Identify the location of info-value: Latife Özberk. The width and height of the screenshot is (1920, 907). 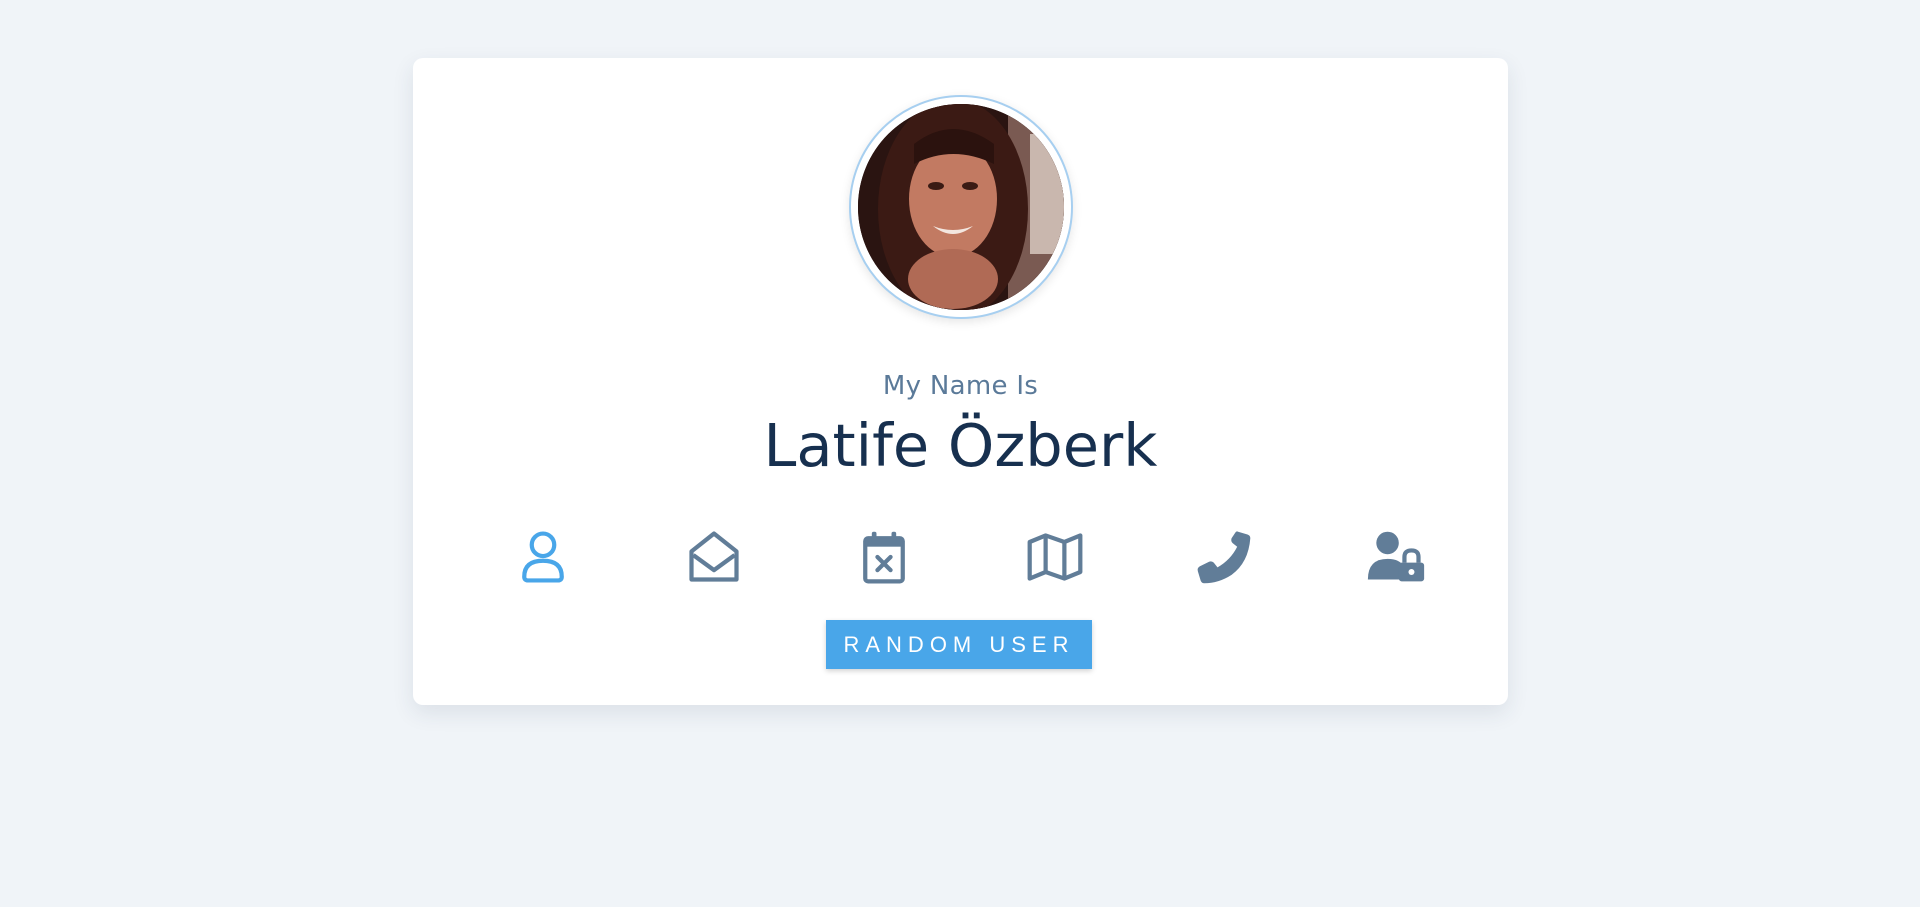
(960, 445).